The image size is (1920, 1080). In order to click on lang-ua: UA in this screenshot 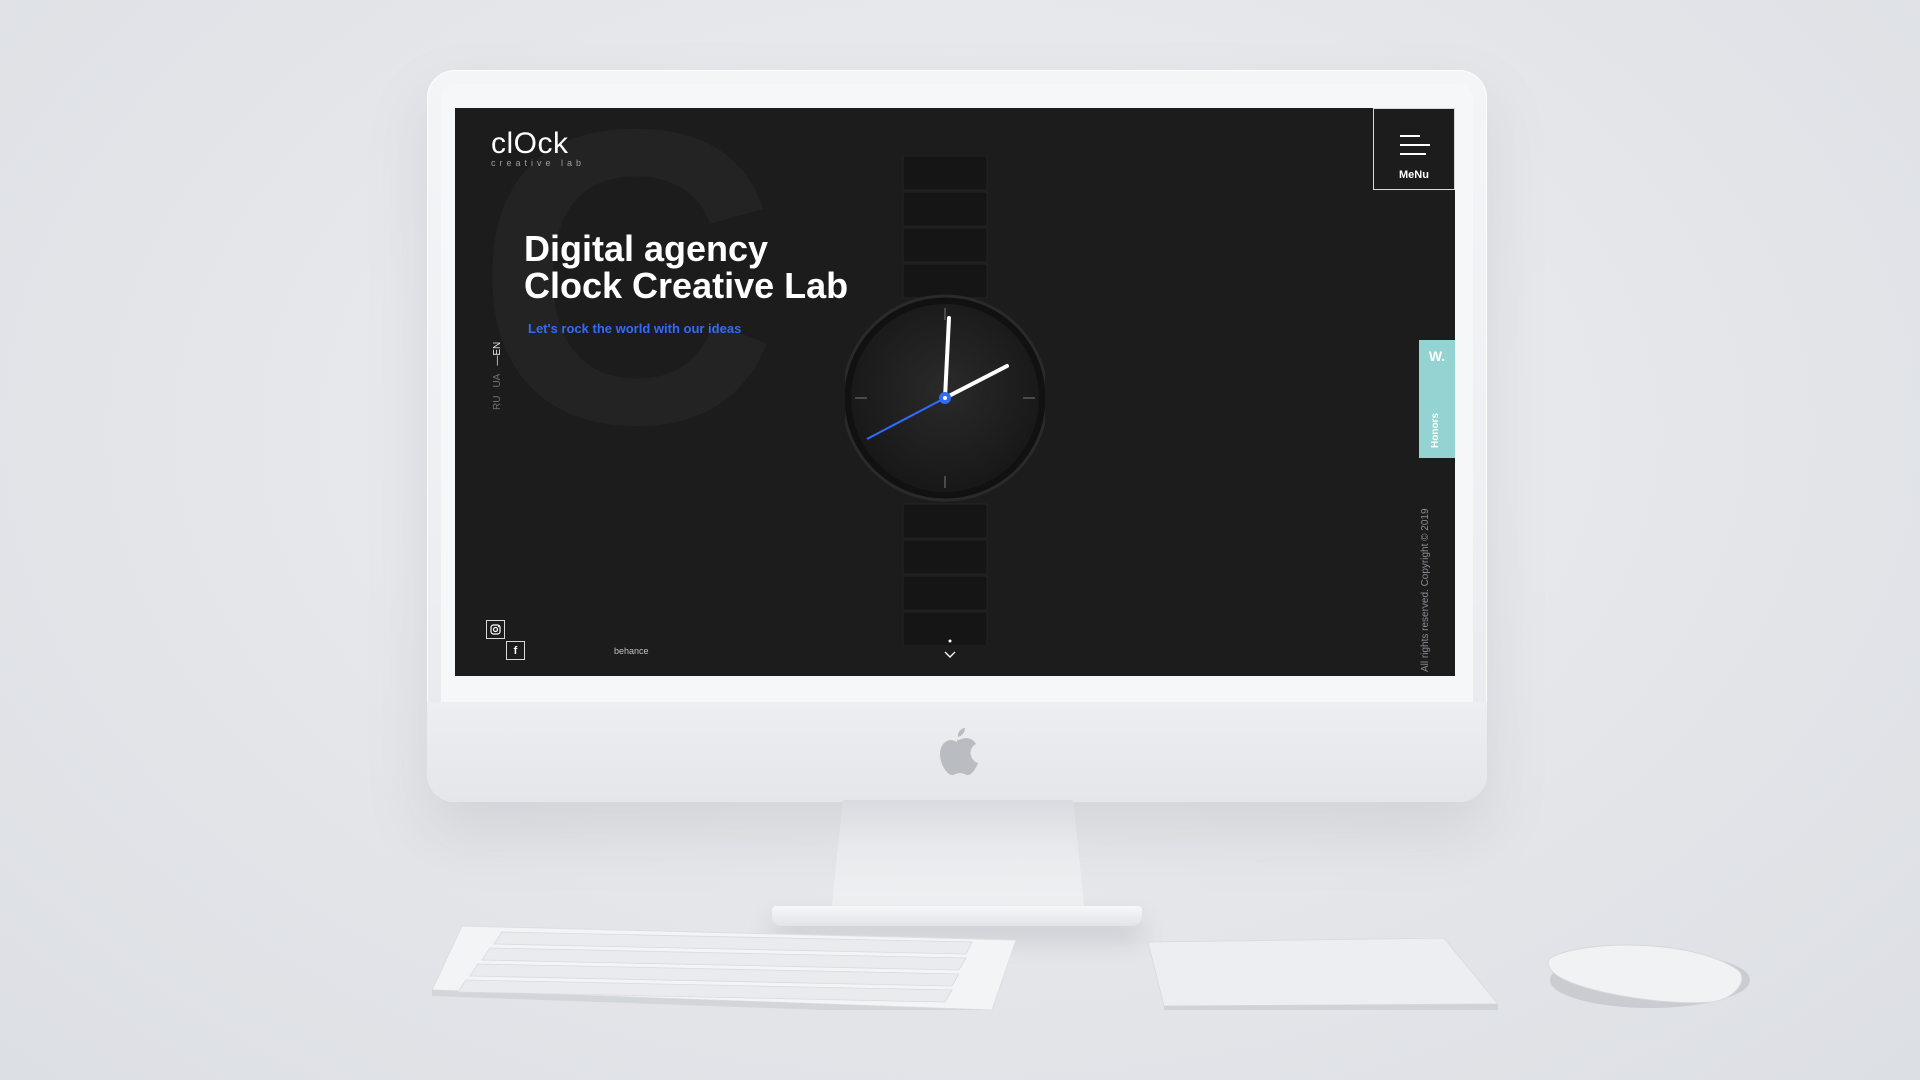, I will do `click(497, 381)`.